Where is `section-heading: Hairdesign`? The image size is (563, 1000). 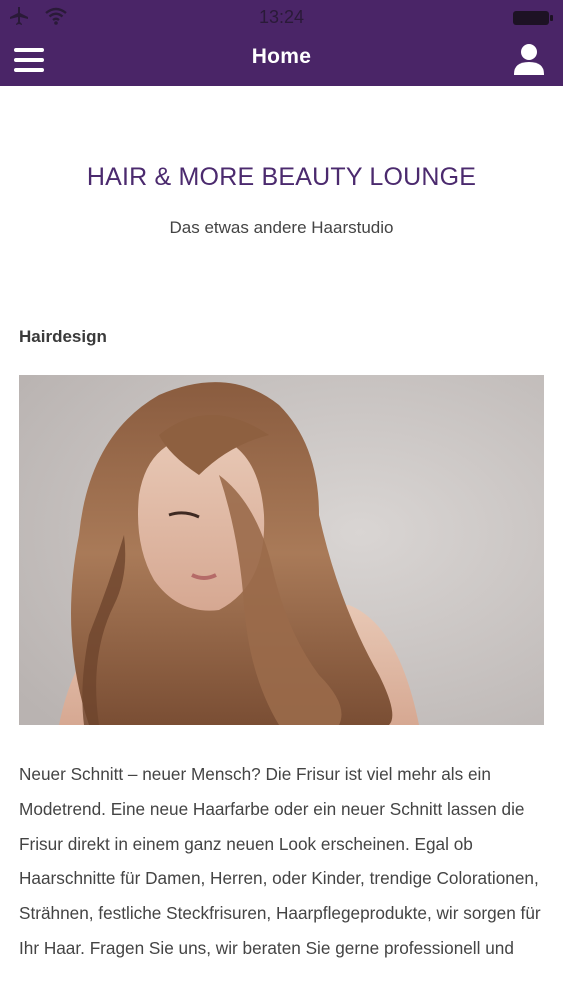
section-heading: Hairdesign is located at coordinates (63, 336).